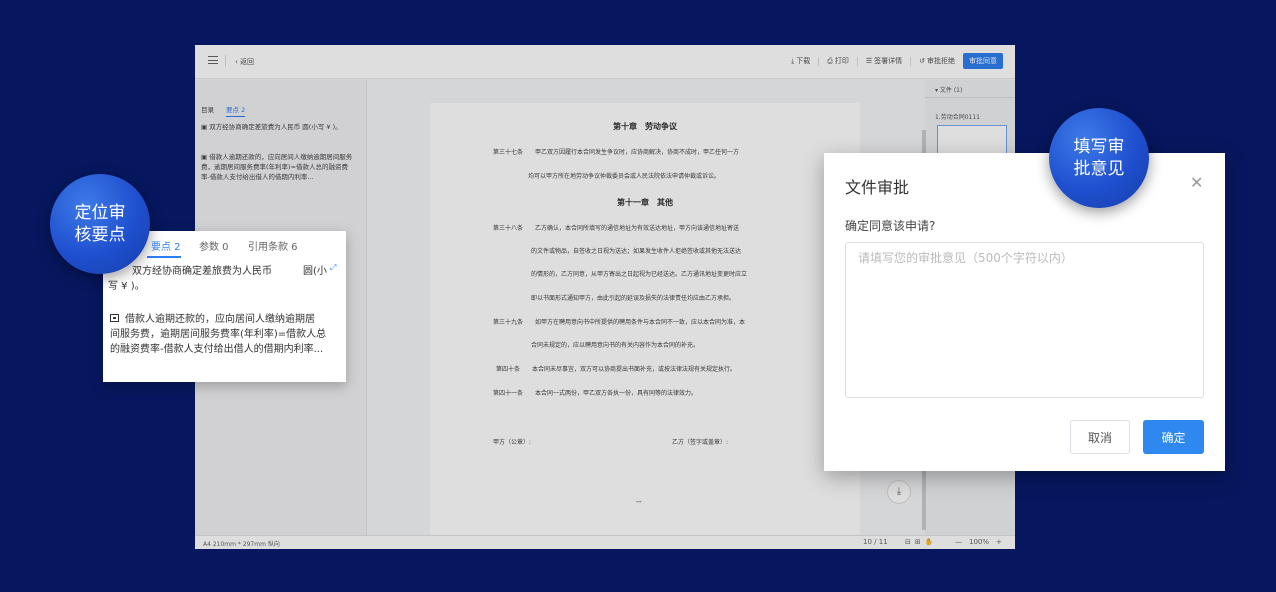 This screenshot has width=1276, height=592. Describe the element at coordinates (1099, 158) in the screenshot. I see `callout-fill-opinion: 填写审 批意见` at that location.